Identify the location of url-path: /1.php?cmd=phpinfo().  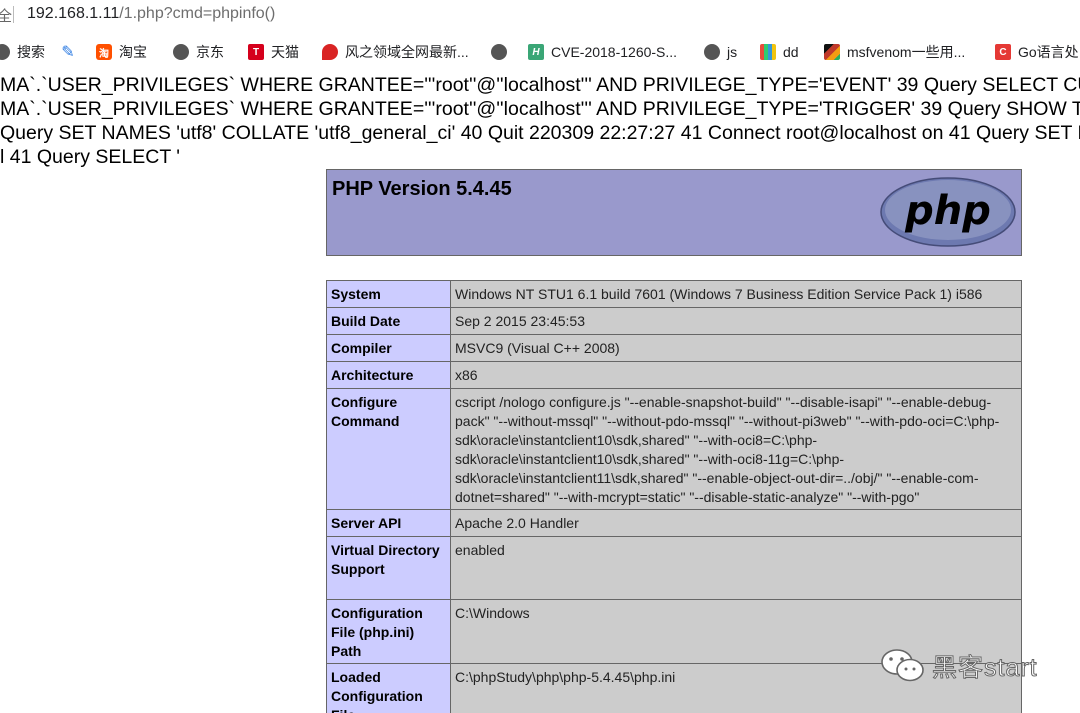
(197, 13).